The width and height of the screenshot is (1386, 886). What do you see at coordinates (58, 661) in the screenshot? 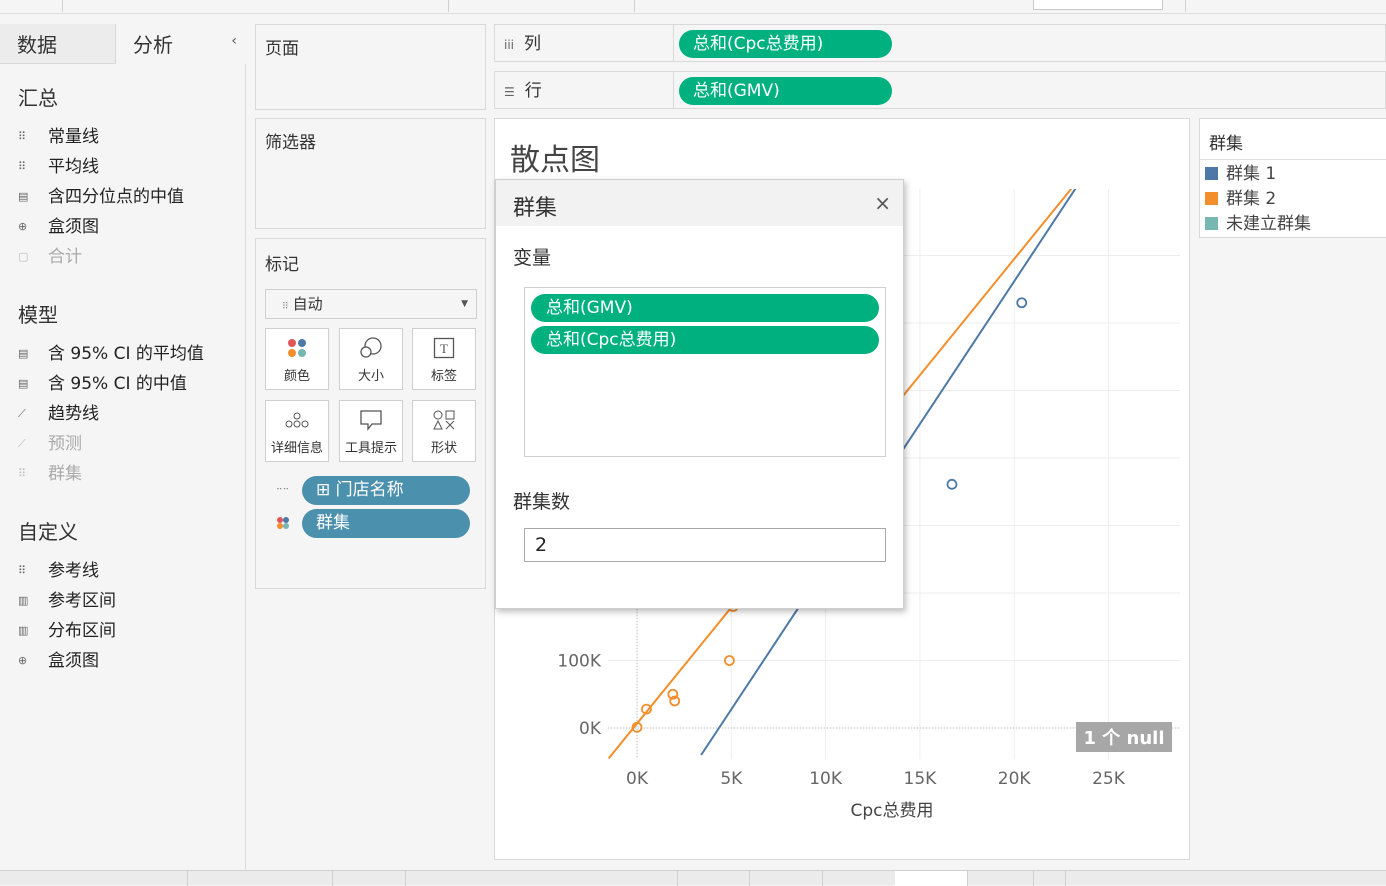
I see `analytics-item-box-plot-custom: ⊕ 盒须图` at bounding box center [58, 661].